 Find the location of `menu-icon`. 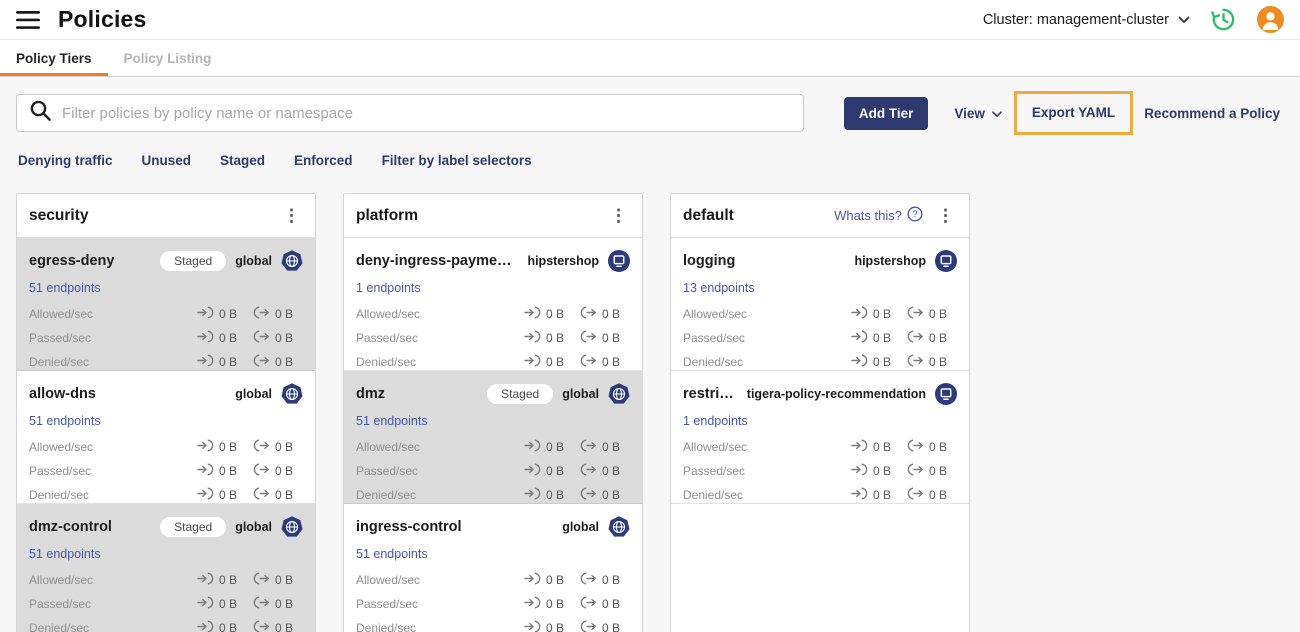

menu-icon is located at coordinates (28, 19).